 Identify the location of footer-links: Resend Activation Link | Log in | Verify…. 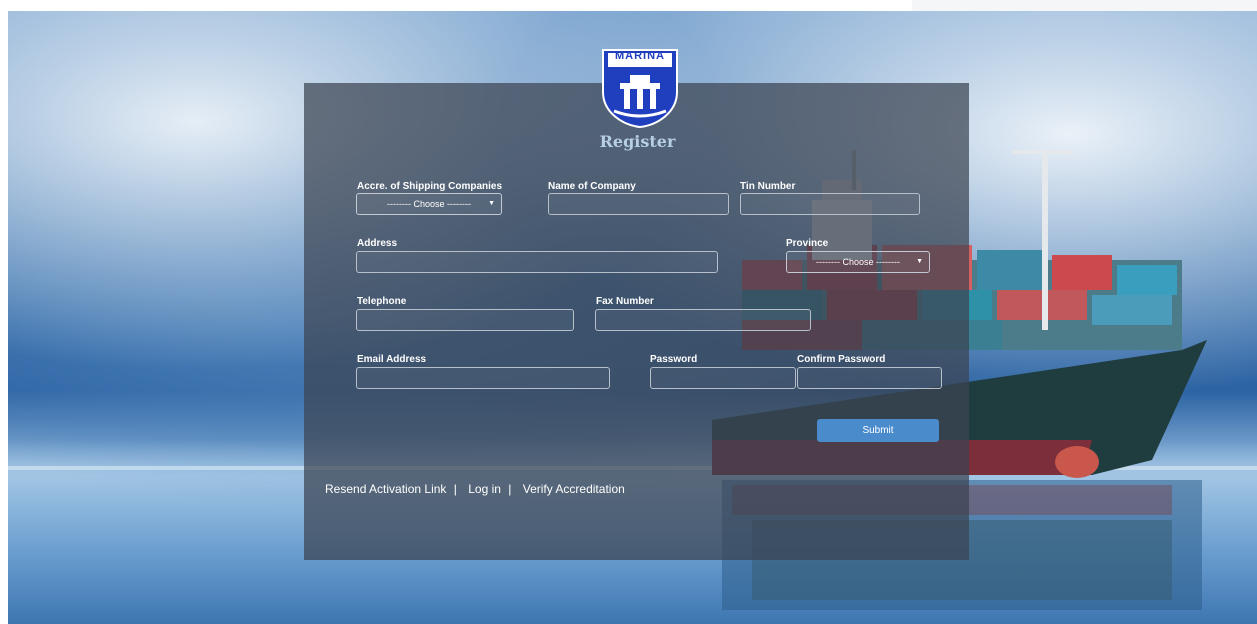
(475, 489).